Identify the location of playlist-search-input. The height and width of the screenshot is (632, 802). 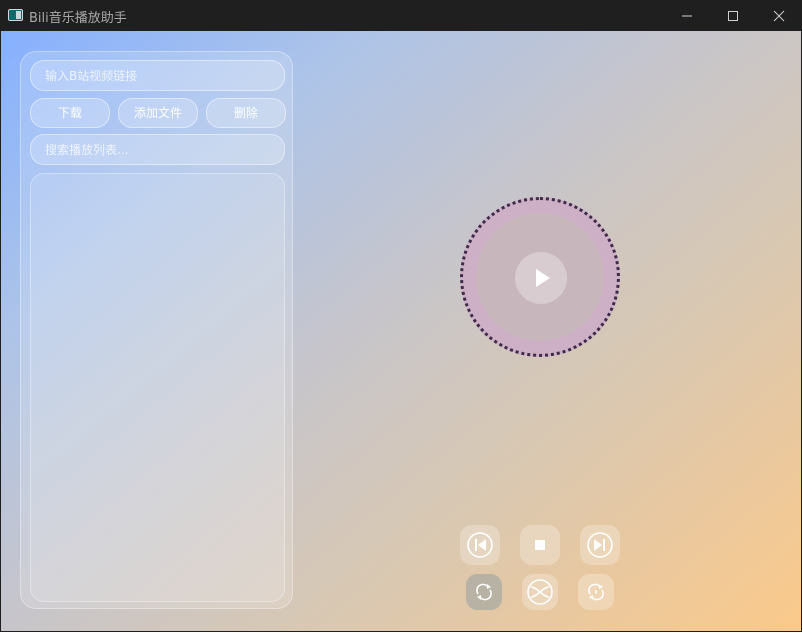
(157, 149).